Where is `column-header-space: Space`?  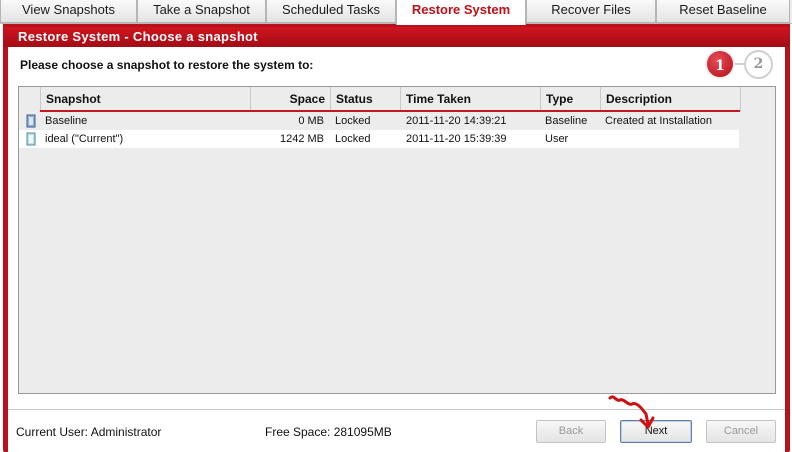
column-header-space: Space is located at coordinates (290, 99).